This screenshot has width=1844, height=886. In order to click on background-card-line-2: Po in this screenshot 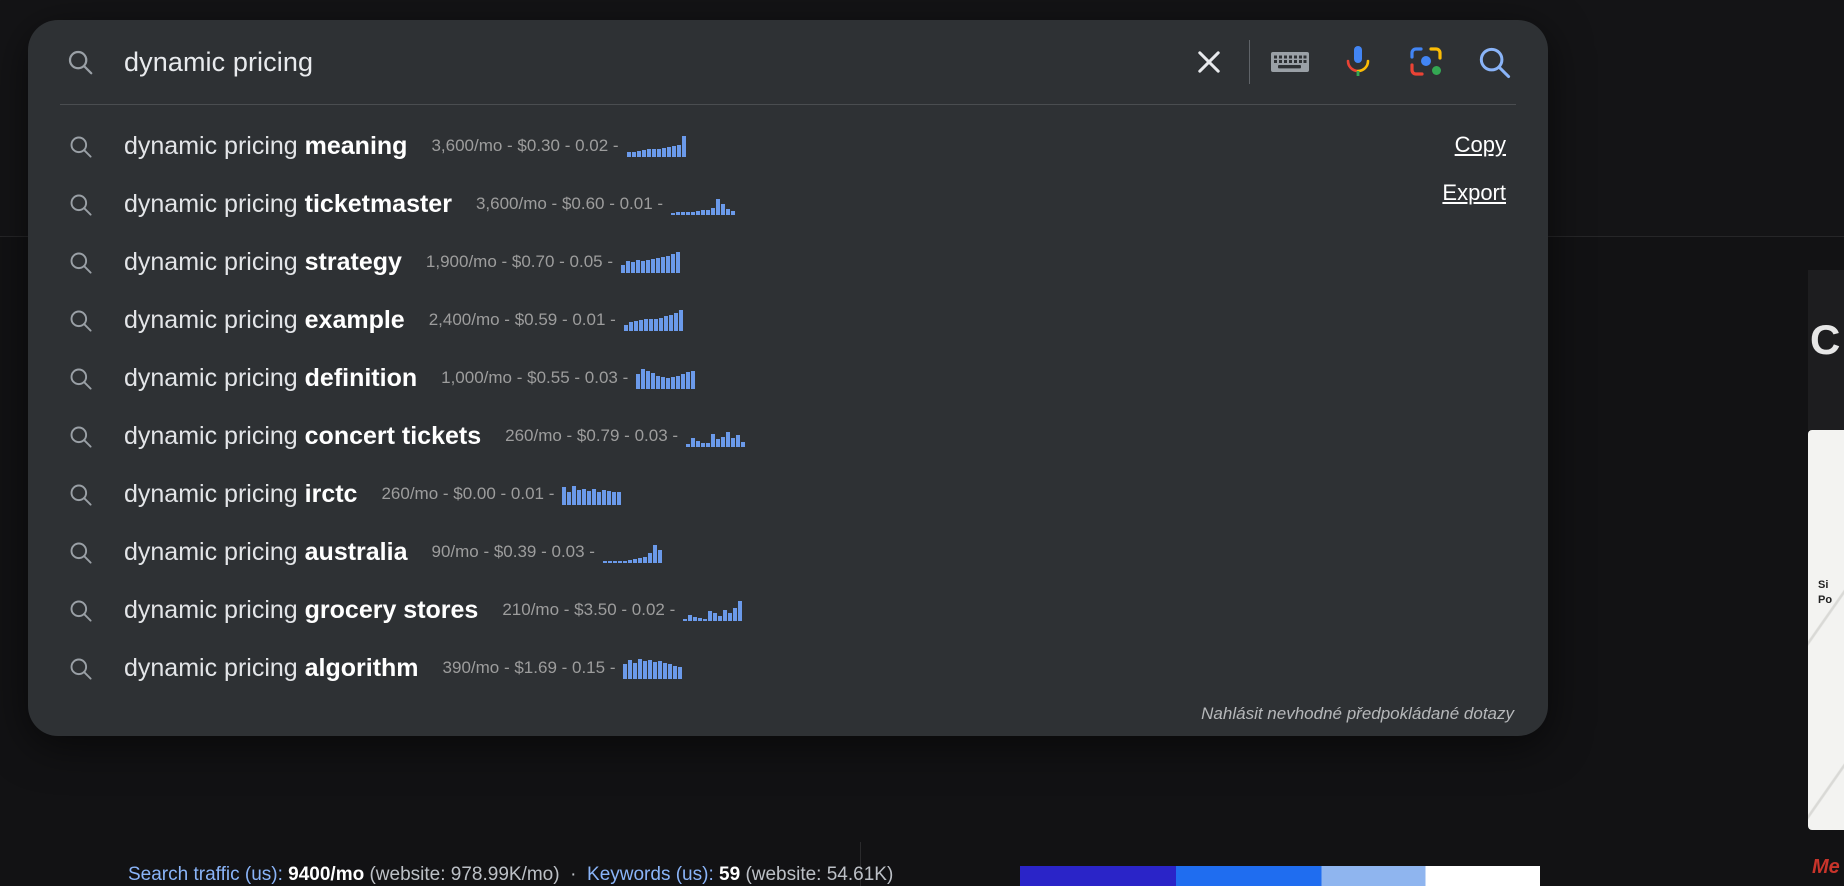, I will do `click(1825, 600)`.